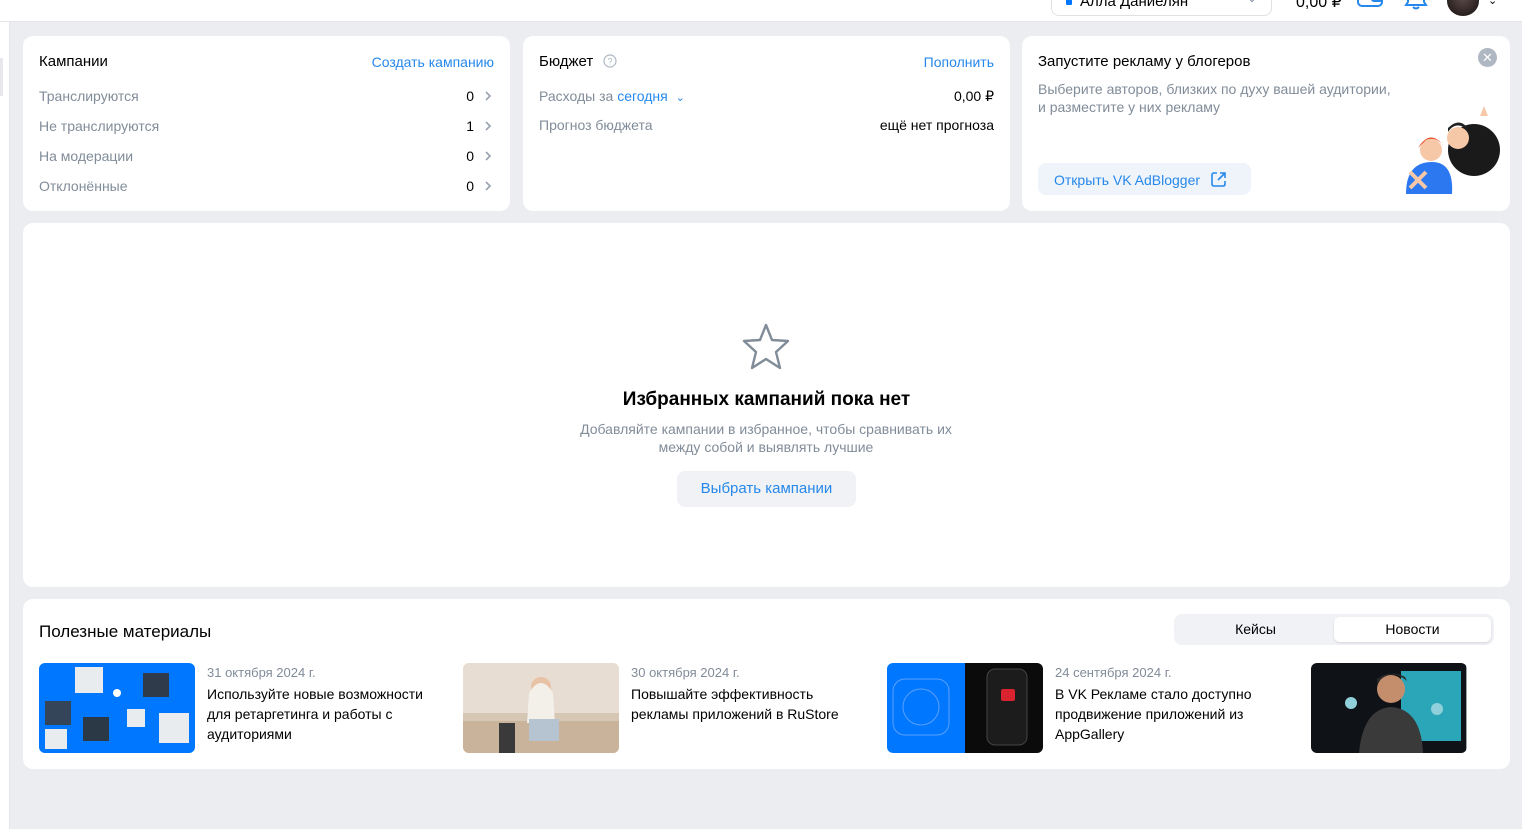 The image size is (1522, 829). I want to click on period-value: сегодня, so click(642, 96).